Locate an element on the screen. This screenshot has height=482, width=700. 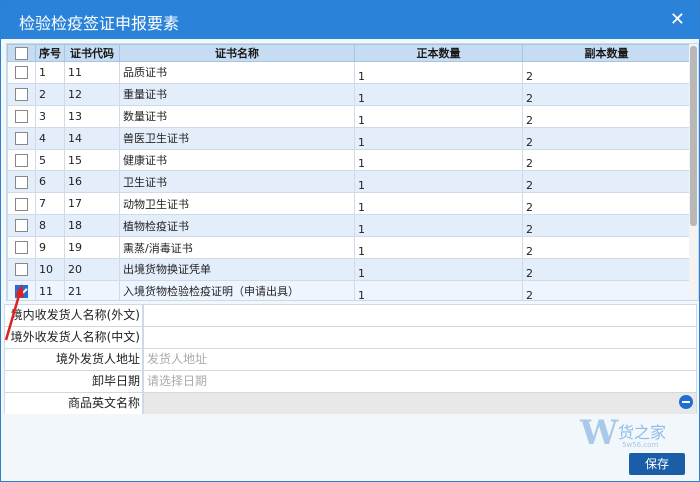
overseas-shipper-address-input: 发货人地址 is located at coordinates (420, 359).